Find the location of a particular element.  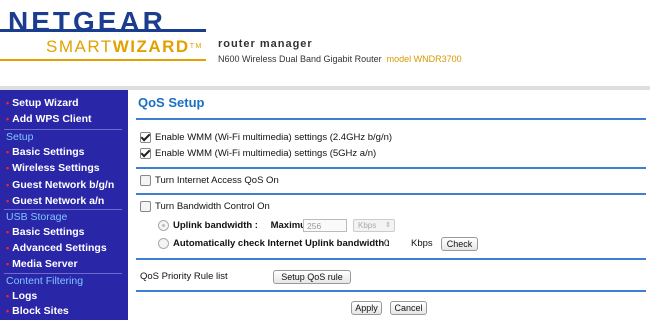

priority-rule-label: QoS Priority Rule list is located at coordinates (184, 276).